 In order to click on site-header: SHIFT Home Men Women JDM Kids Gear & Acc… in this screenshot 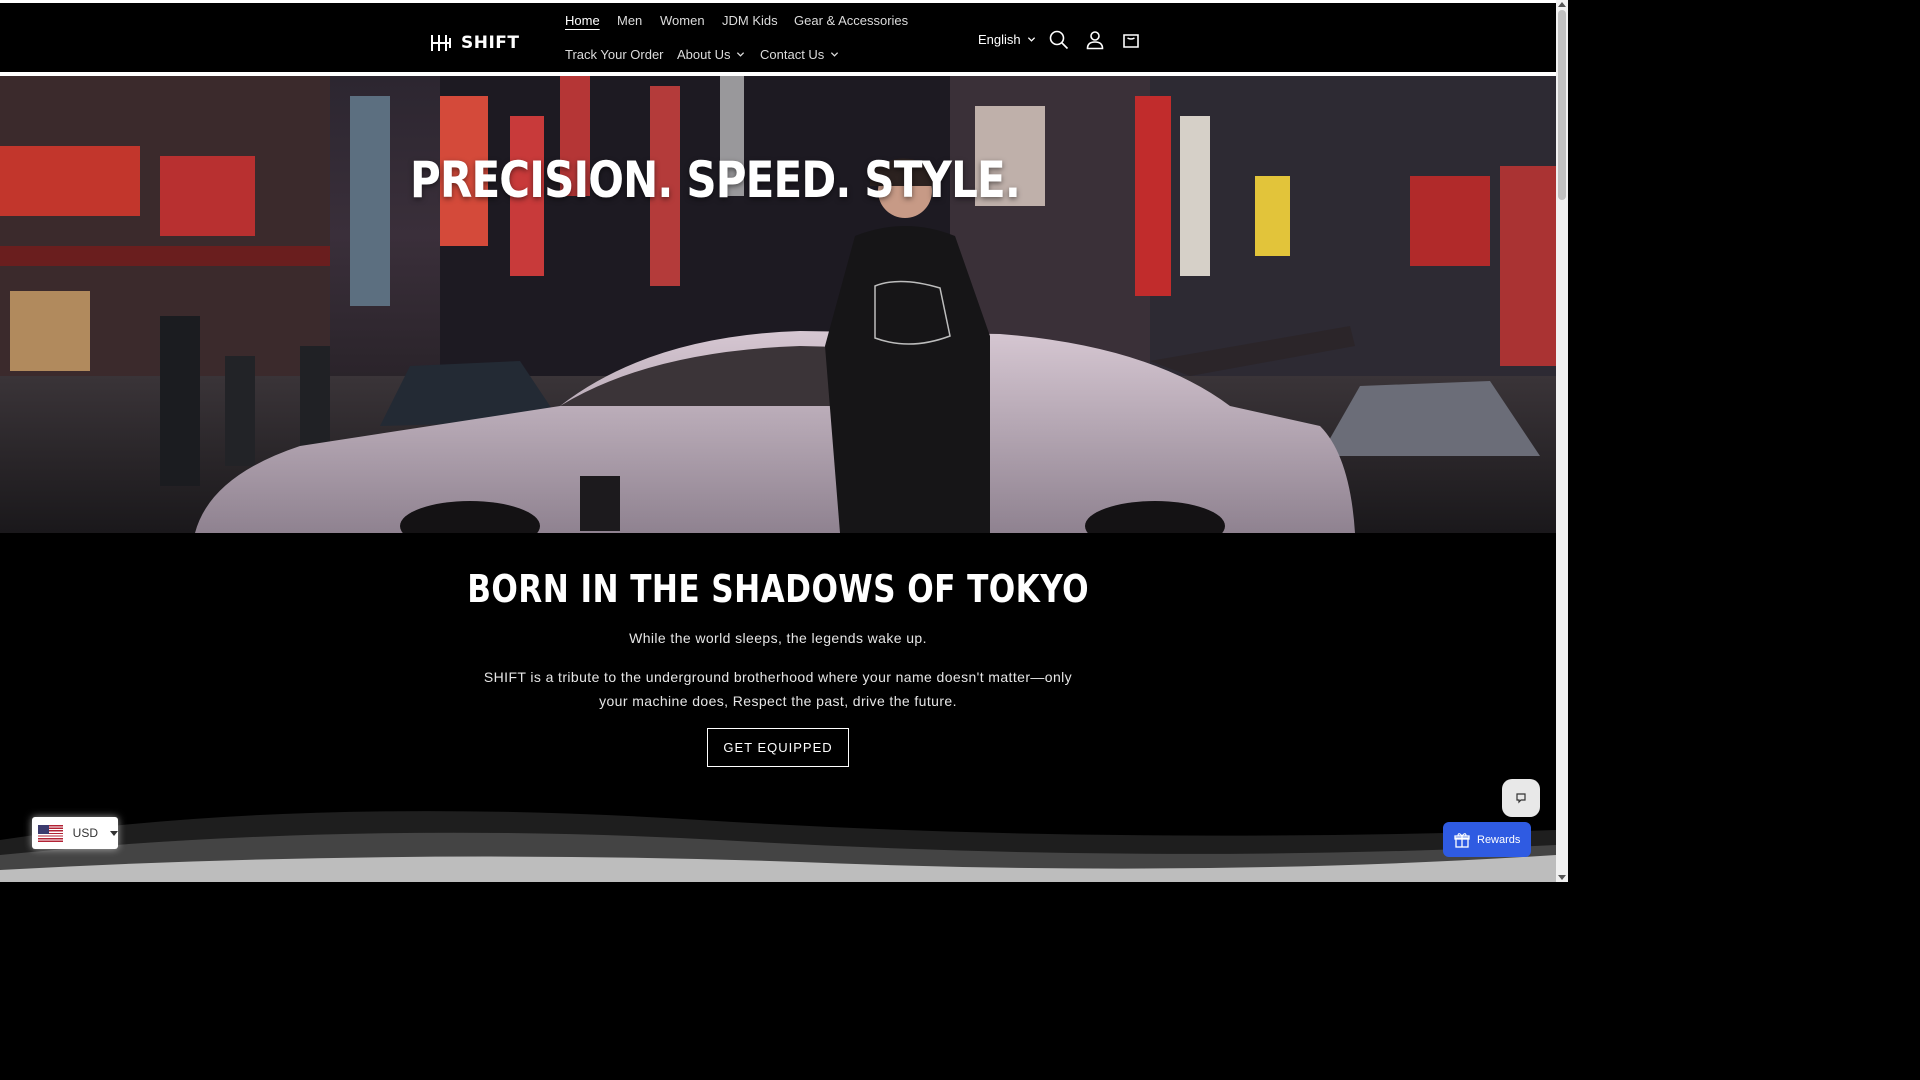, I will do `click(778, 37)`.